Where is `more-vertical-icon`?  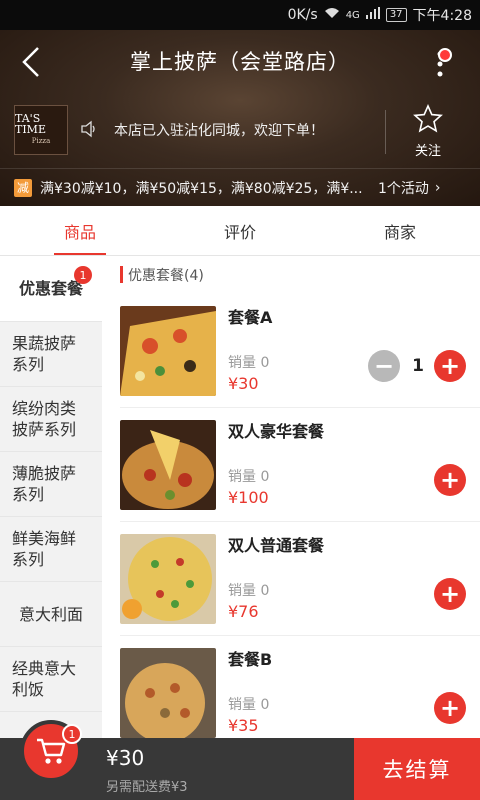
more-vertical-icon is located at coordinates (440, 64).